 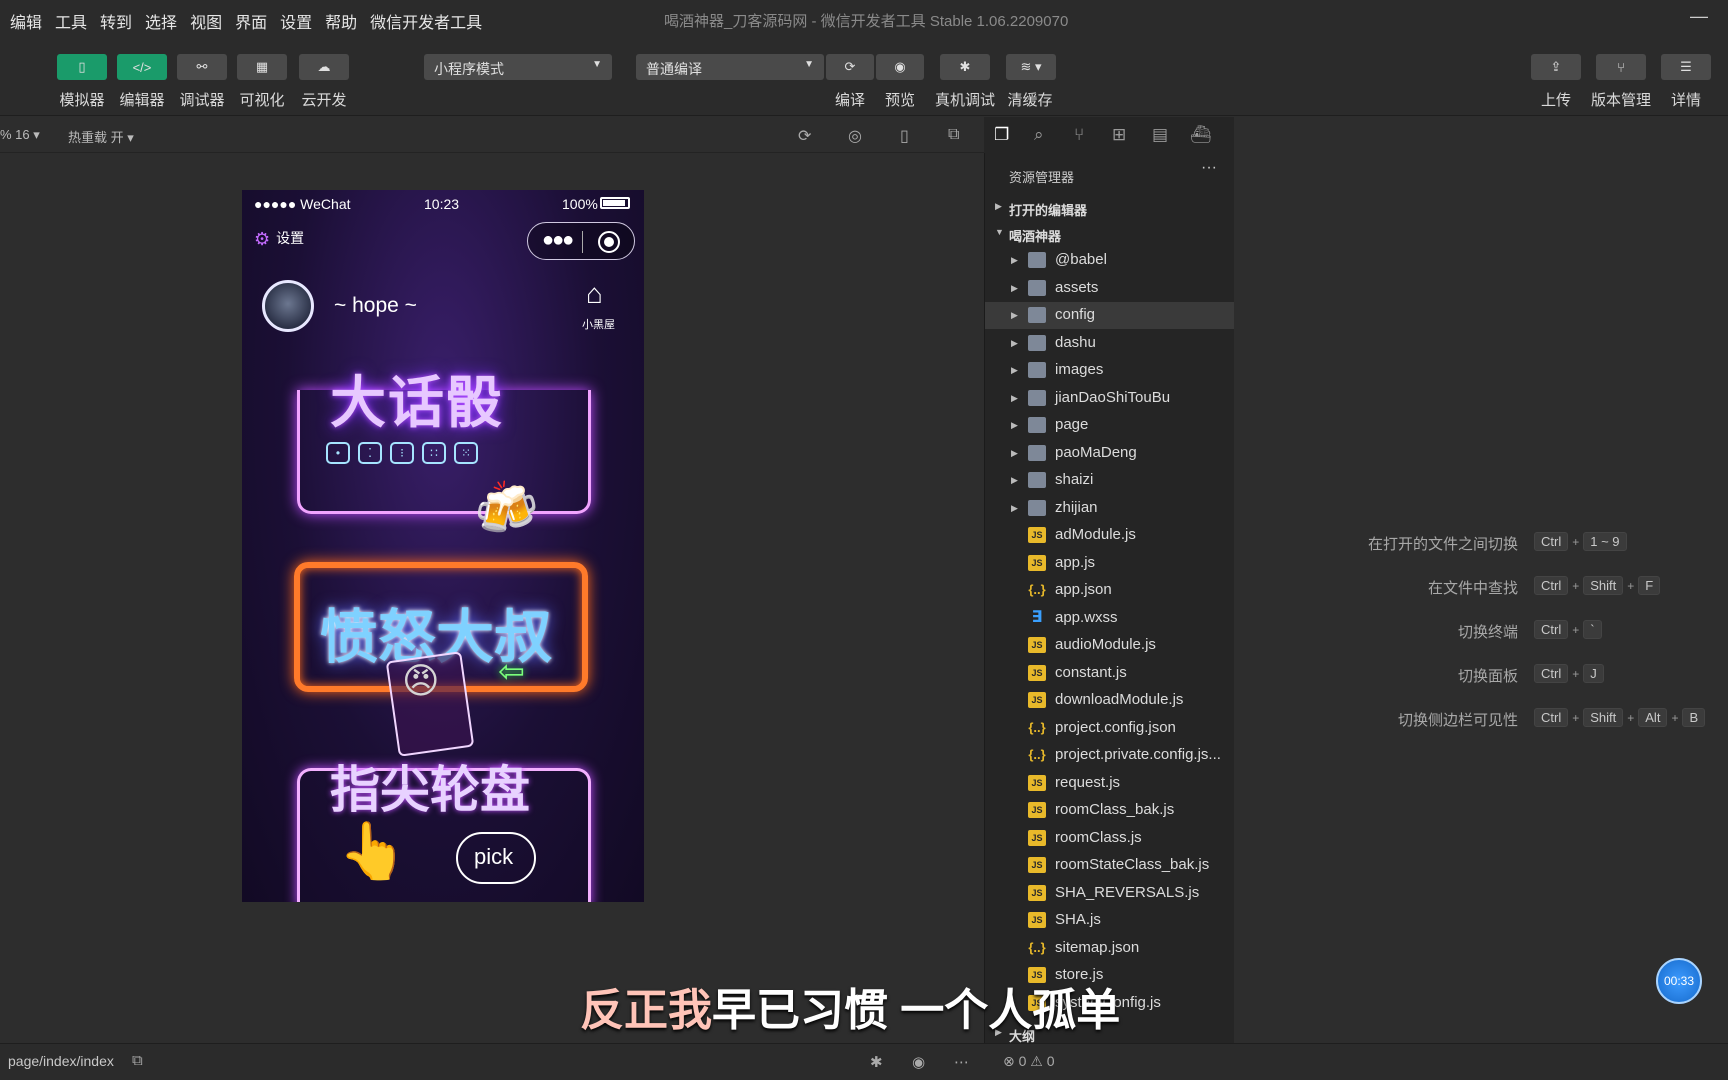 I want to click on editor-button: </>, so click(x=142, y=67).